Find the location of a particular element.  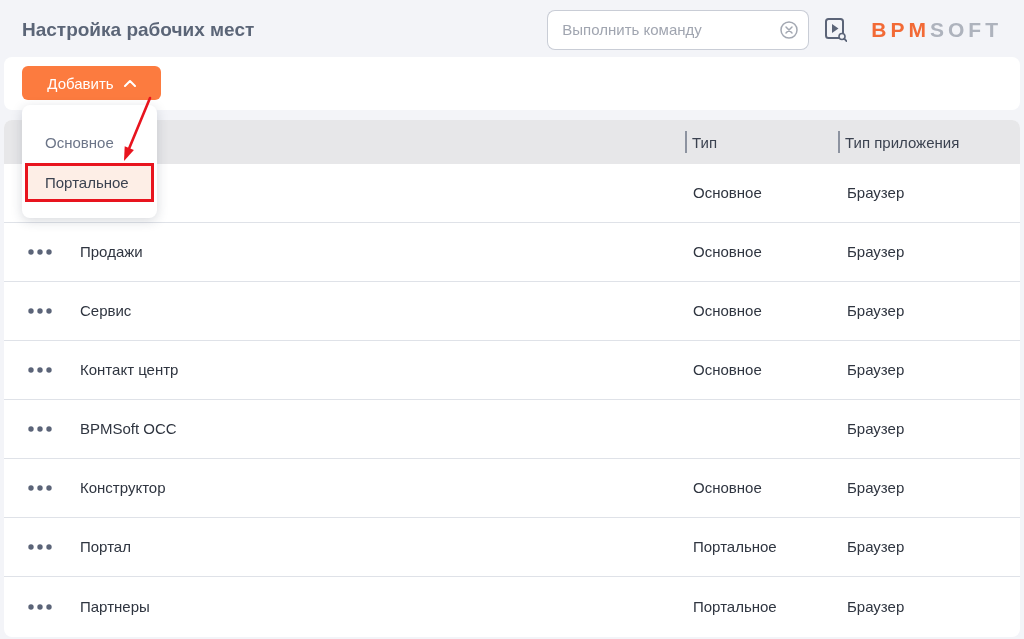

play-search-icon is located at coordinates (836, 29).